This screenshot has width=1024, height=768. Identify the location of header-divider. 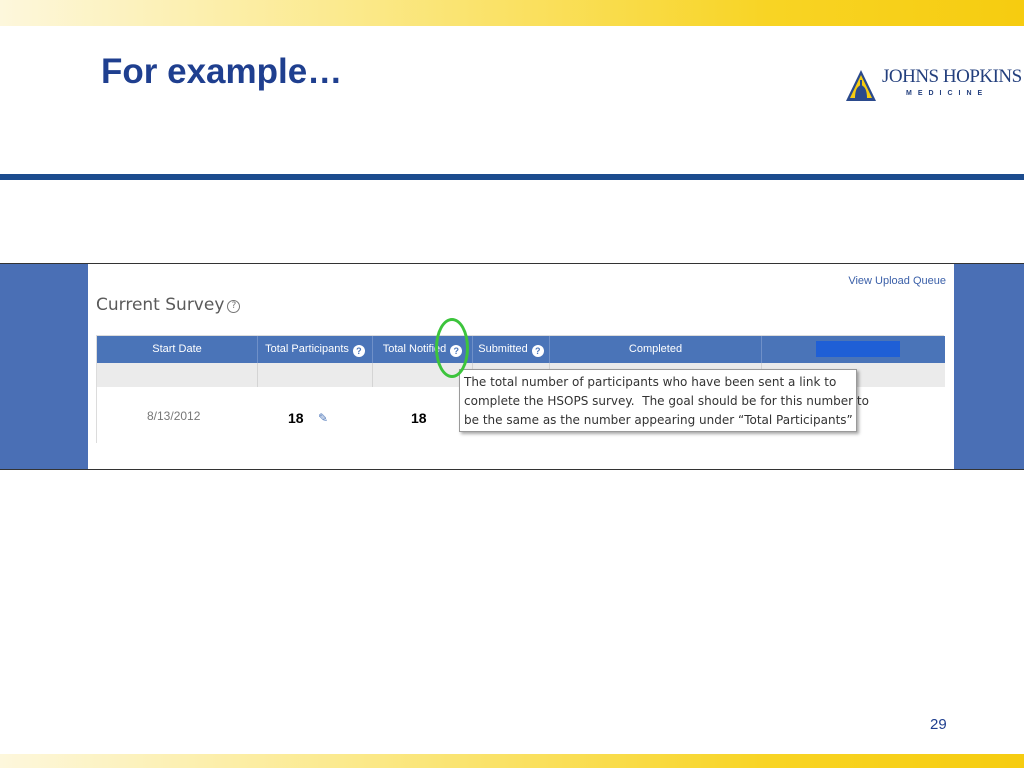
(512, 177).